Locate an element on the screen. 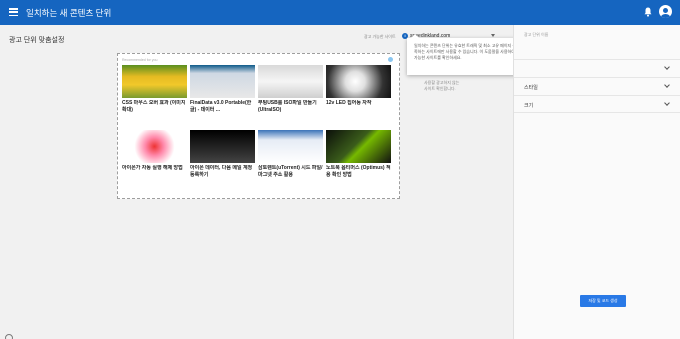  settings-row-label: 크기 is located at coordinates (529, 106).